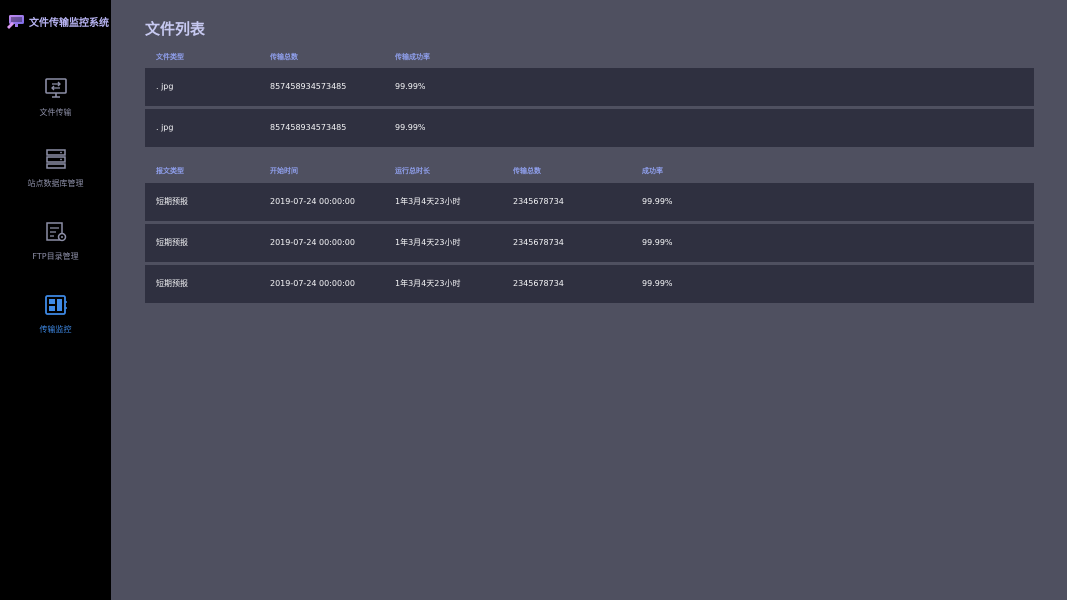 The width and height of the screenshot is (1067, 600). Describe the element at coordinates (412, 171) in the screenshot. I see `column-header-run-duration: 运行总时长` at that location.